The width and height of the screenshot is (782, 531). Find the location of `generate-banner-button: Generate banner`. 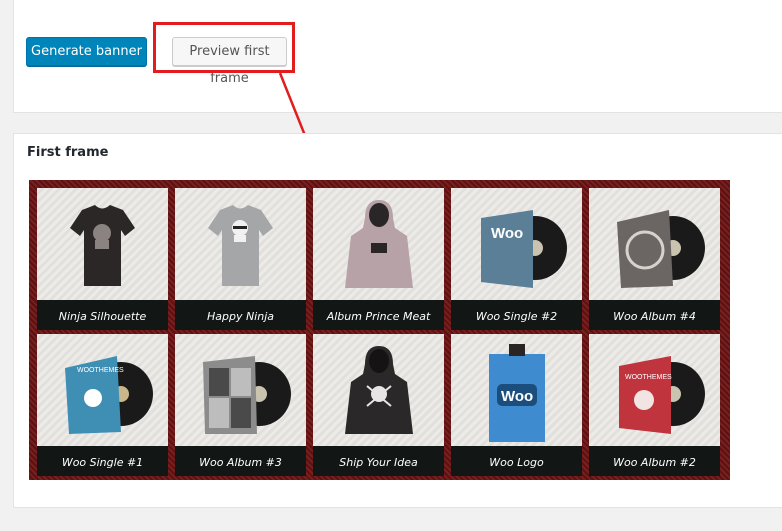

generate-banner-button: Generate banner is located at coordinates (86, 51).